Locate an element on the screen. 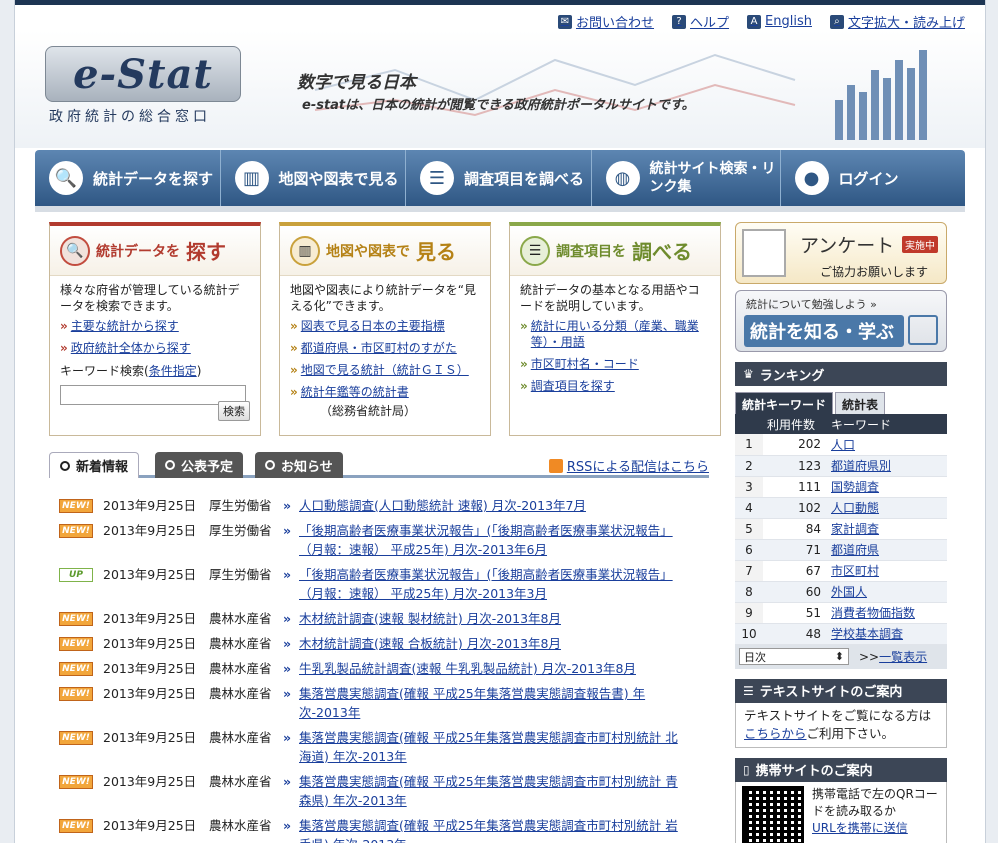  help-link: ? ヘルプ is located at coordinates (700, 21).